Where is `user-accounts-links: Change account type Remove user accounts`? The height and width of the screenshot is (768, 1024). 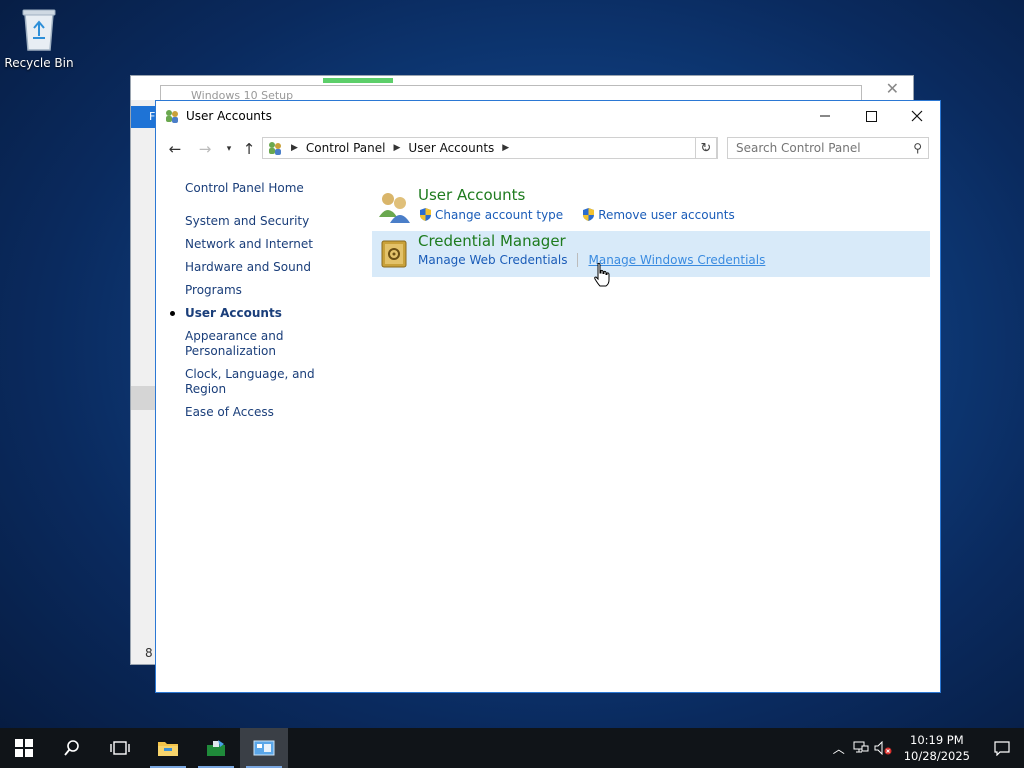
user-accounts-links: Change account type Remove user accounts is located at coordinates (576, 214).